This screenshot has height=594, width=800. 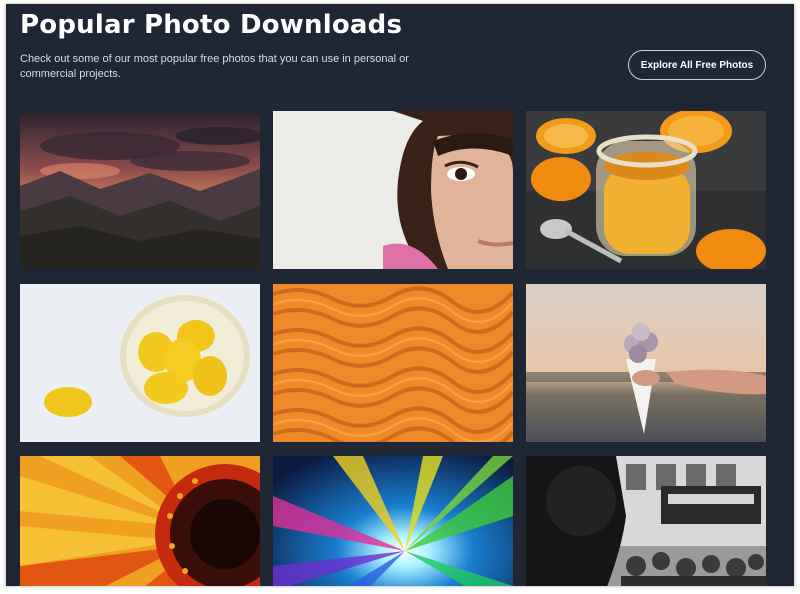 I want to click on photo-tile-creme-brulee, so click(x=646, y=190).